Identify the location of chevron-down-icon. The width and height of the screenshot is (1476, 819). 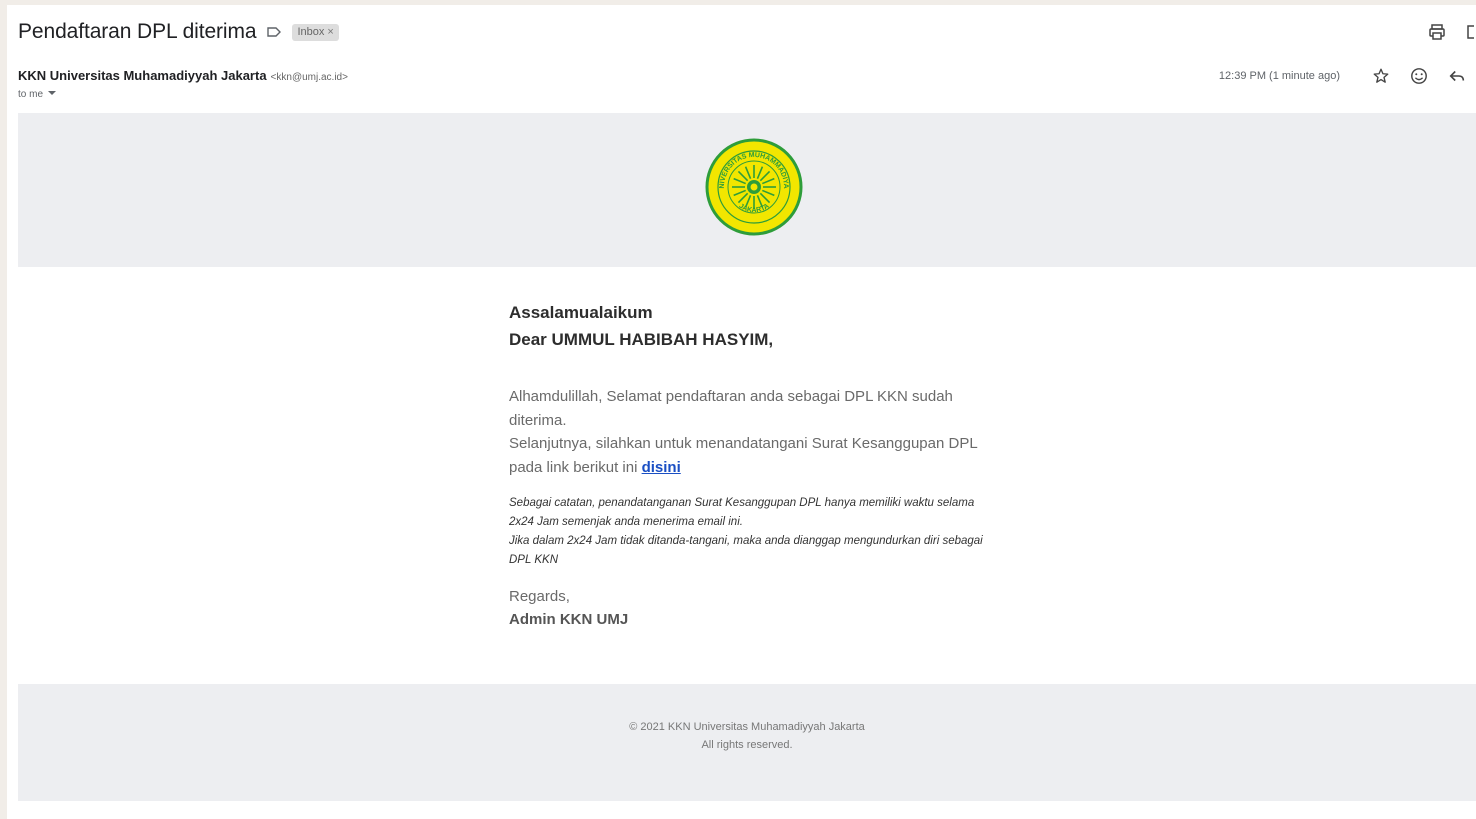
(52, 94).